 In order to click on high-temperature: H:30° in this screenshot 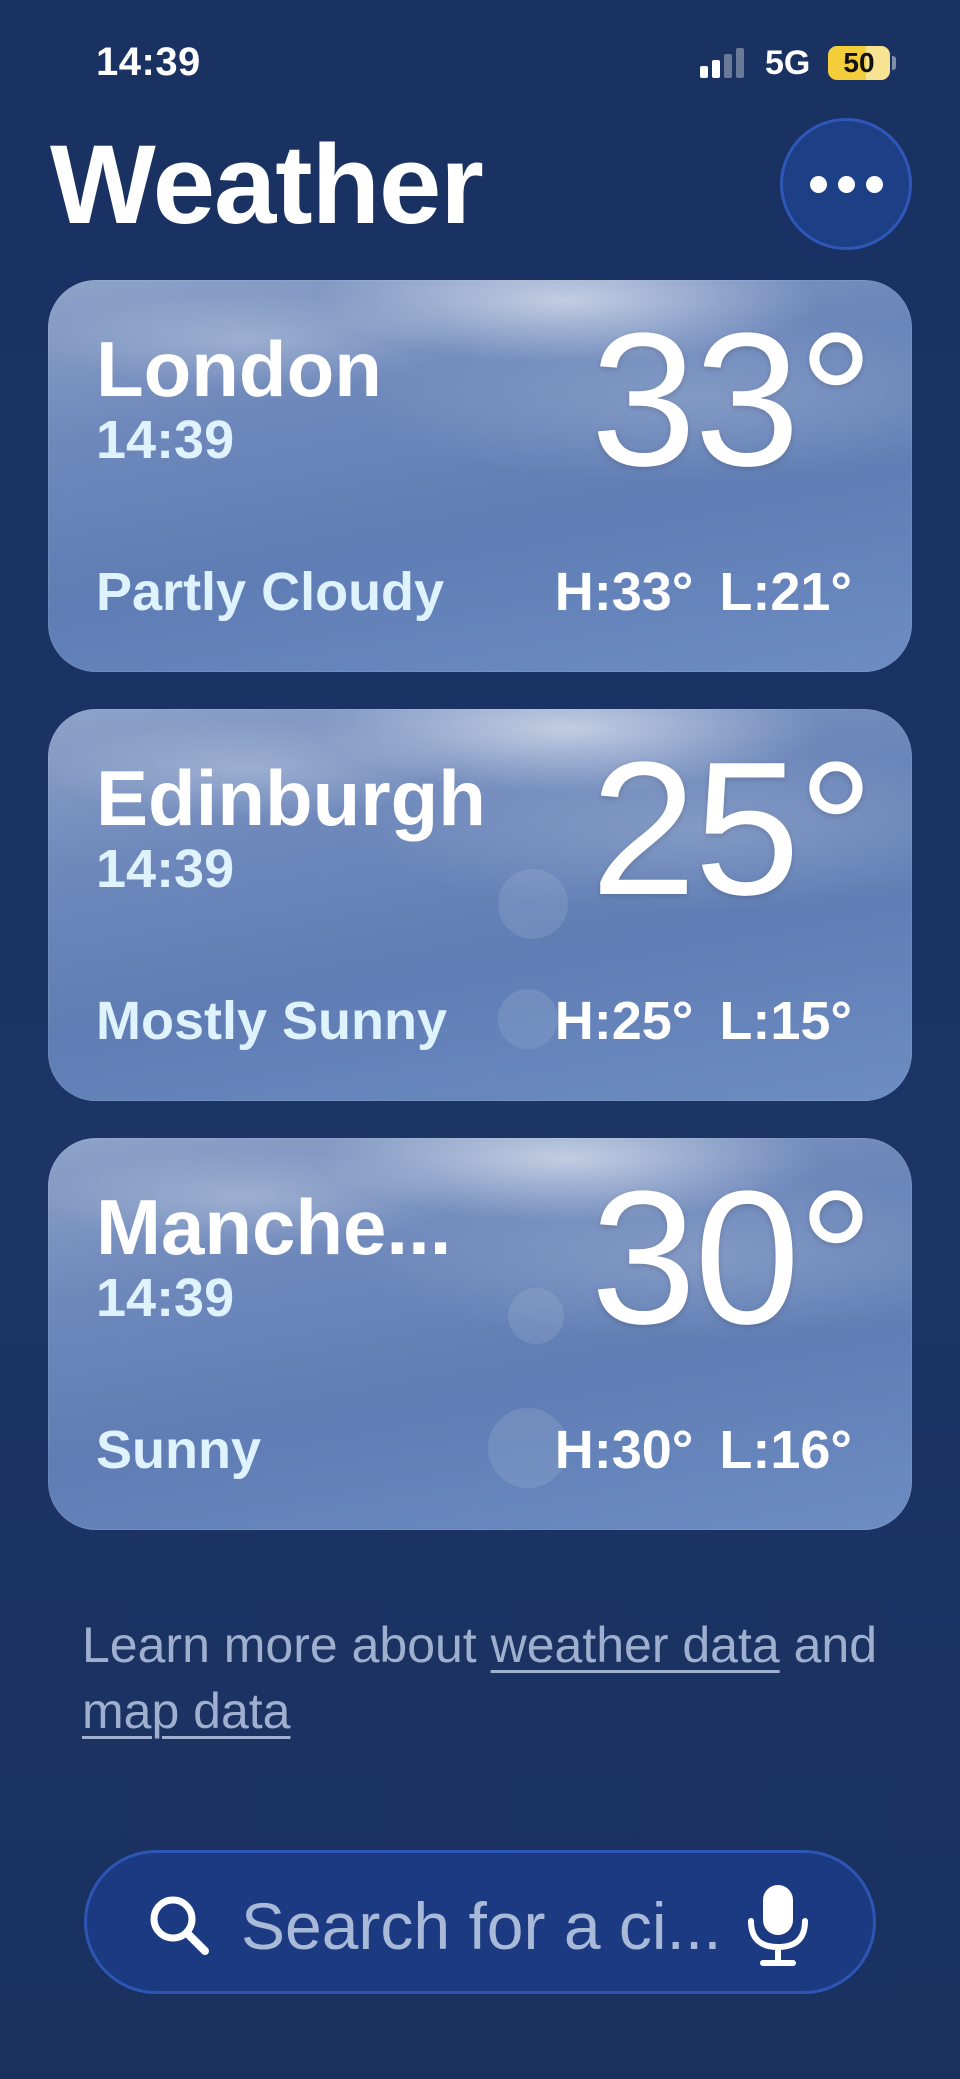, I will do `click(624, 1450)`.